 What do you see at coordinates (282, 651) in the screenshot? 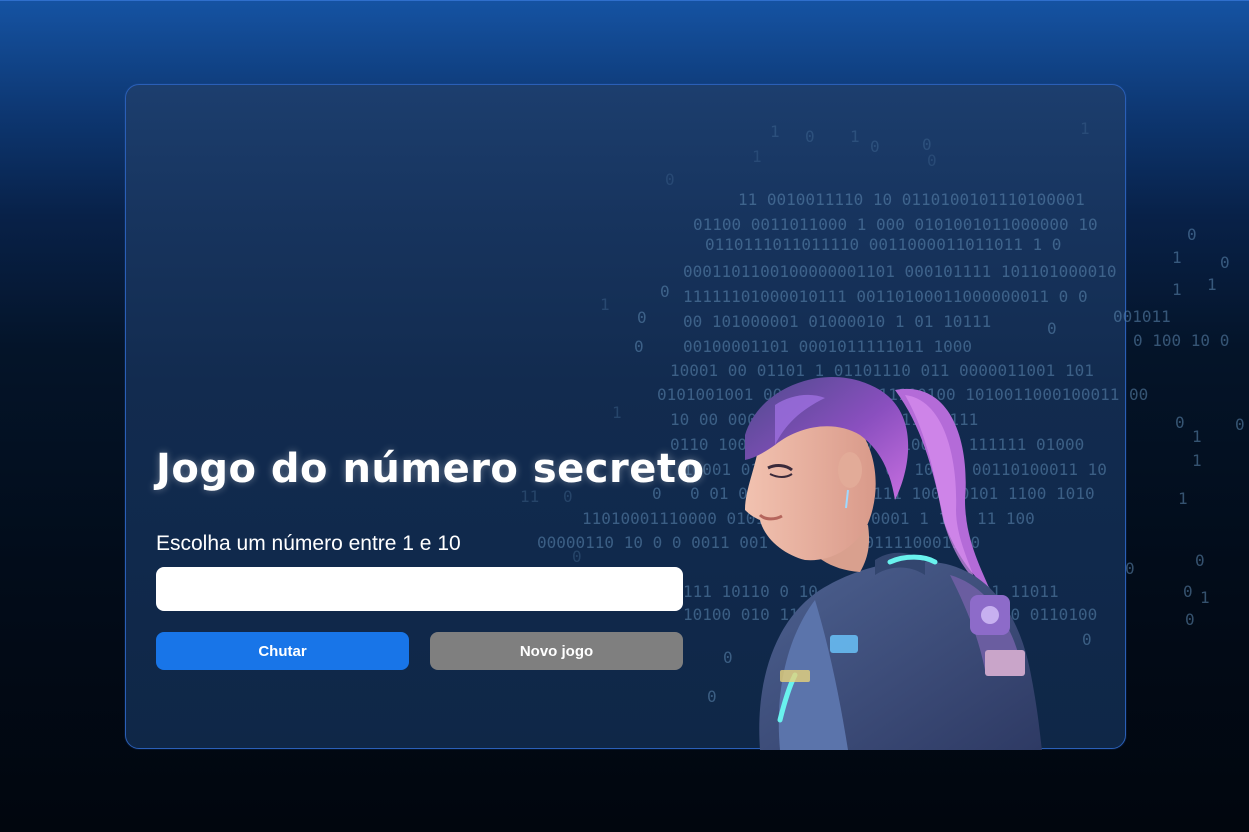
I see `guess-button: Chutar` at bounding box center [282, 651].